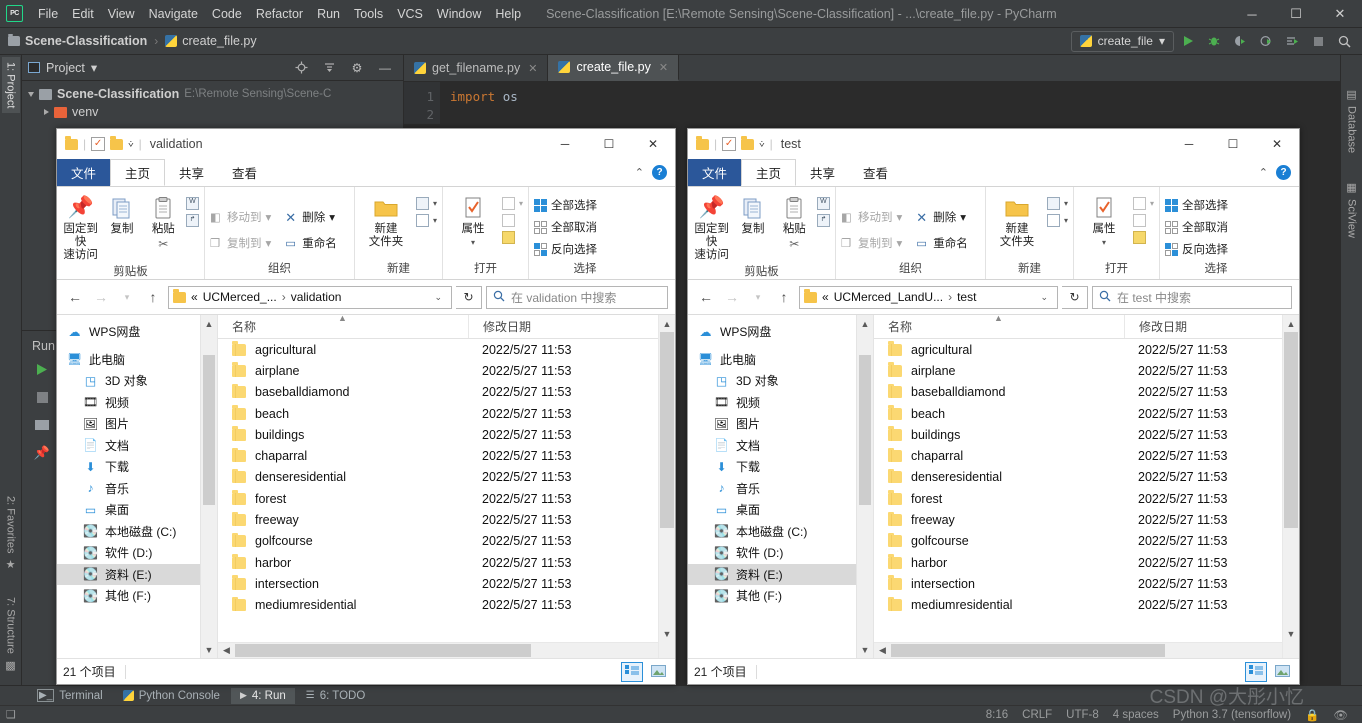 The height and width of the screenshot is (723, 1362). I want to click on chevron-down-icon, so click(31, 94).